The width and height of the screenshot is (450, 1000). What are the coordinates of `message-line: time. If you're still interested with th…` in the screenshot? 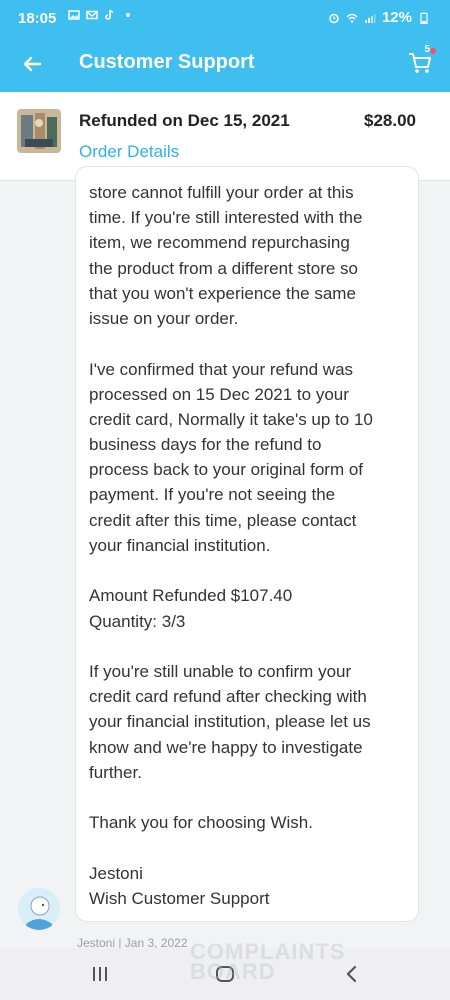 It's located at (226, 217).